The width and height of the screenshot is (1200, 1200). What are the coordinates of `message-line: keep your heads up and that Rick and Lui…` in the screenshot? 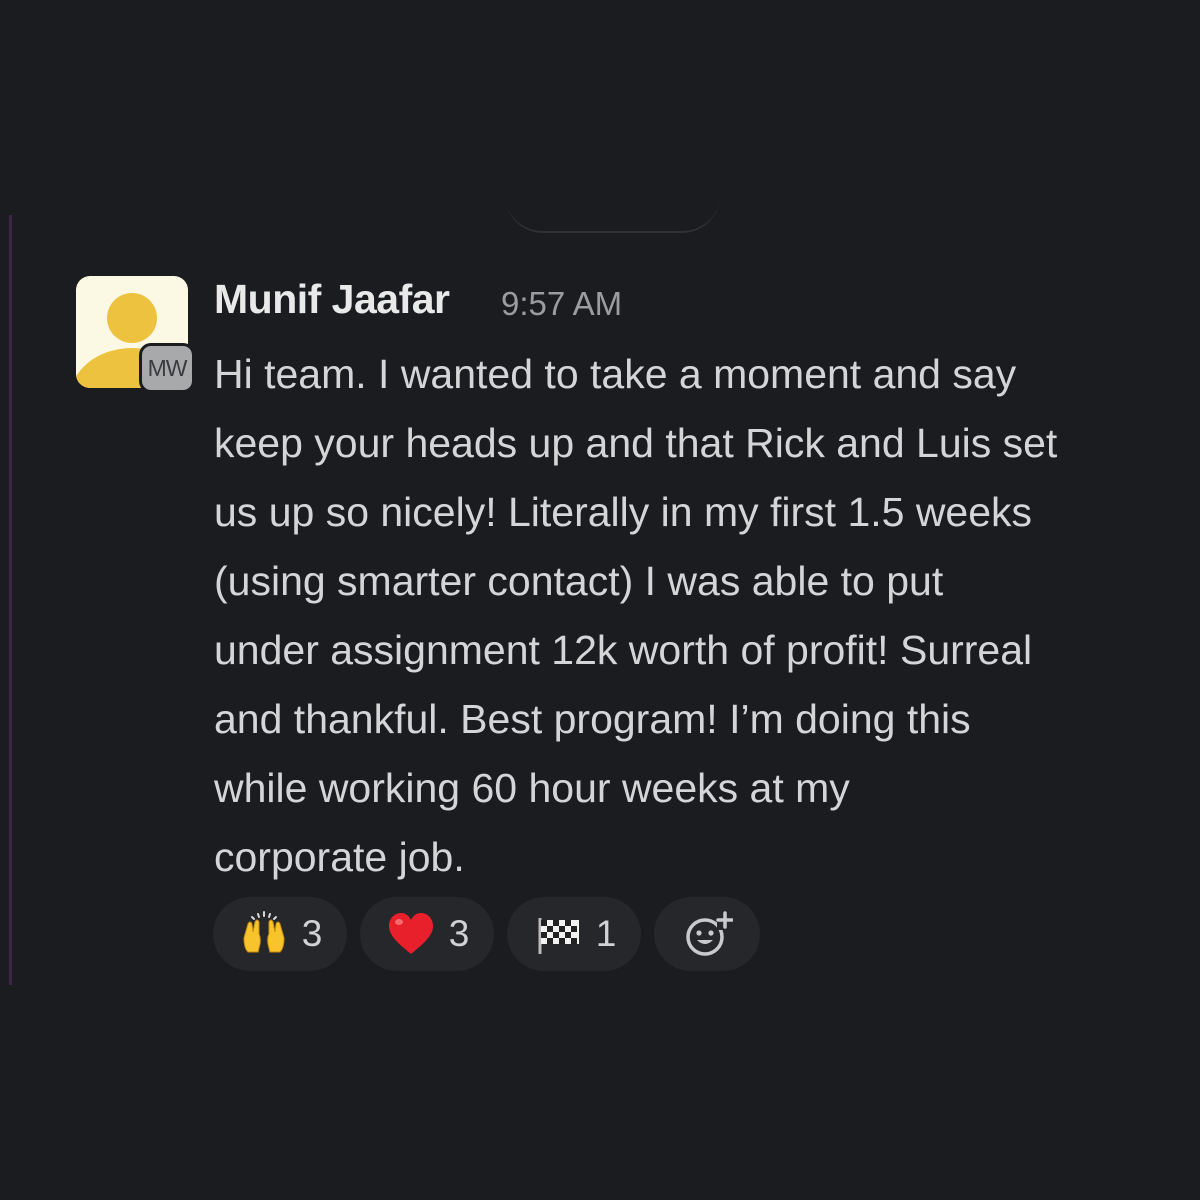 It's located at (636, 443).